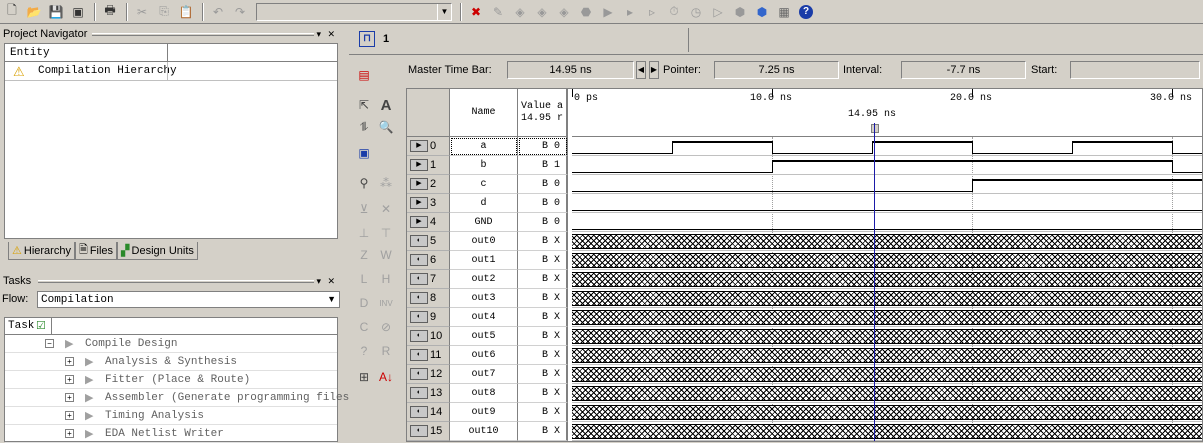 This screenshot has width=1203, height=443. I want to click on hierarchy-row: ⚠ Compilation Hierarchy, so click(171, 71).